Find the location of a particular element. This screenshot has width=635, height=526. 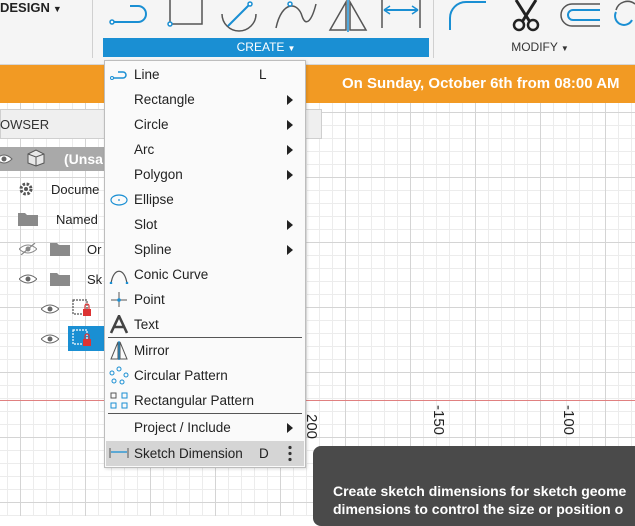

mirror-tool-icon is located at coordinates (348, 16).